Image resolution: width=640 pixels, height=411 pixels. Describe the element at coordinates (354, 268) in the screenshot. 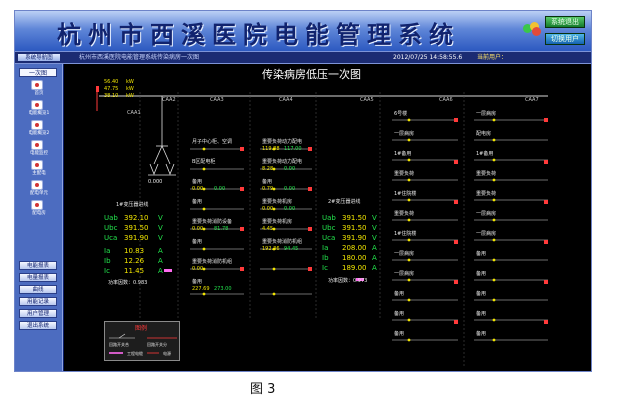

I see `ic-value: 189.00` at that location.